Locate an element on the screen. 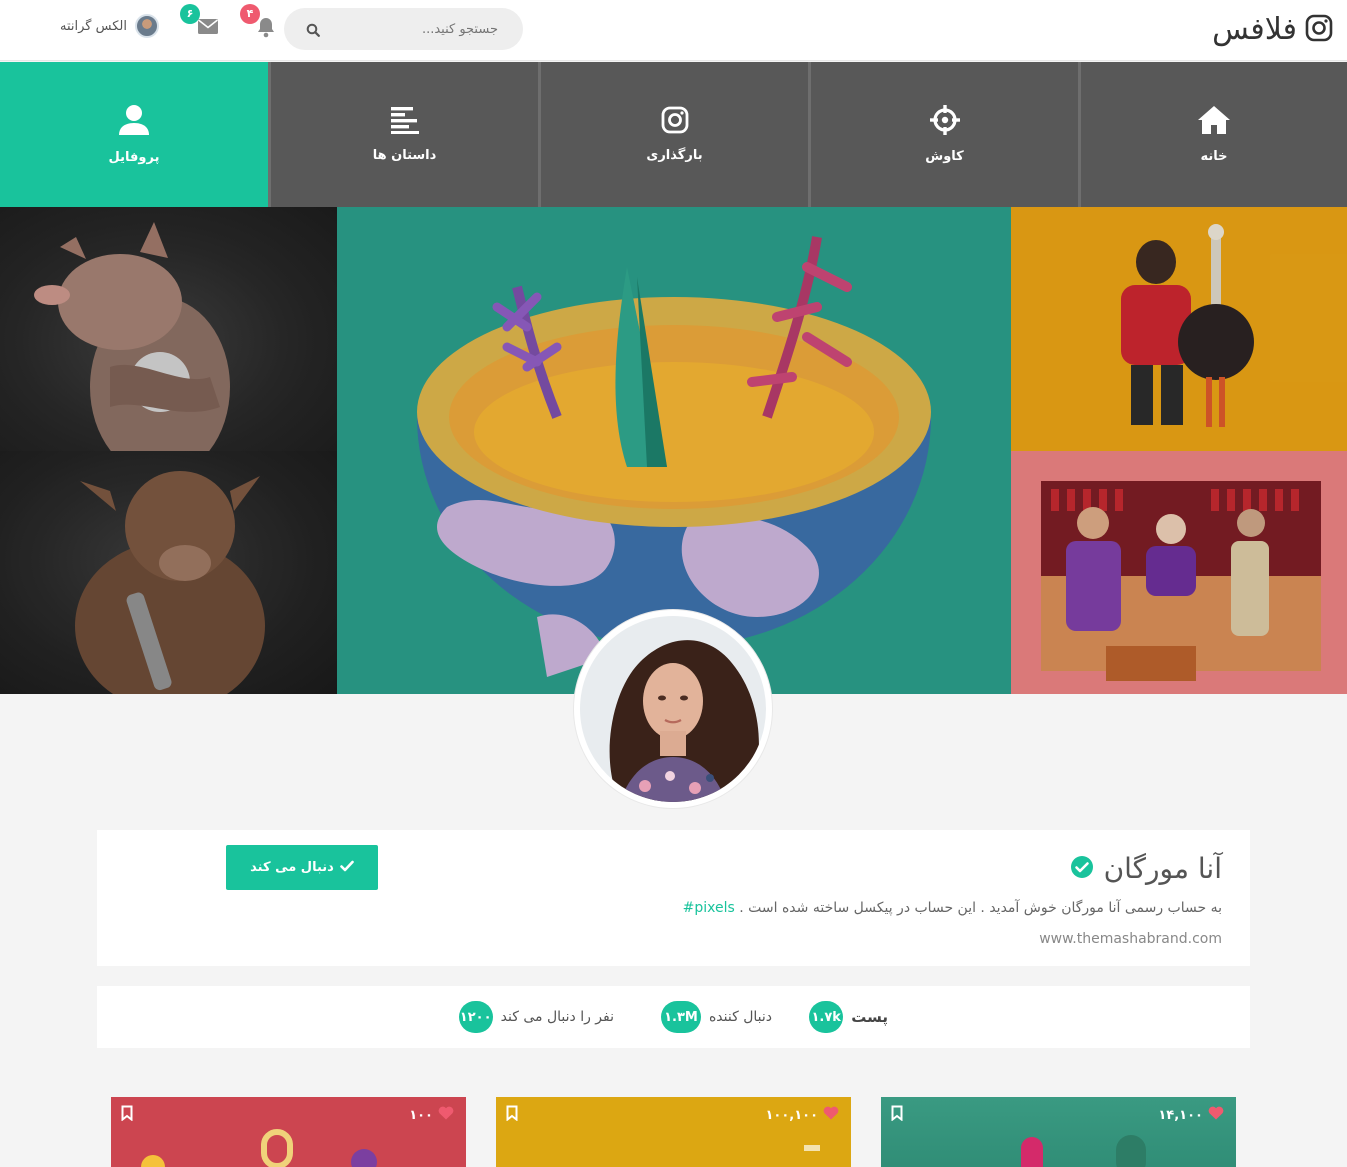  nav-label-upload: بارگذاری is located at coordinates (674, 155).